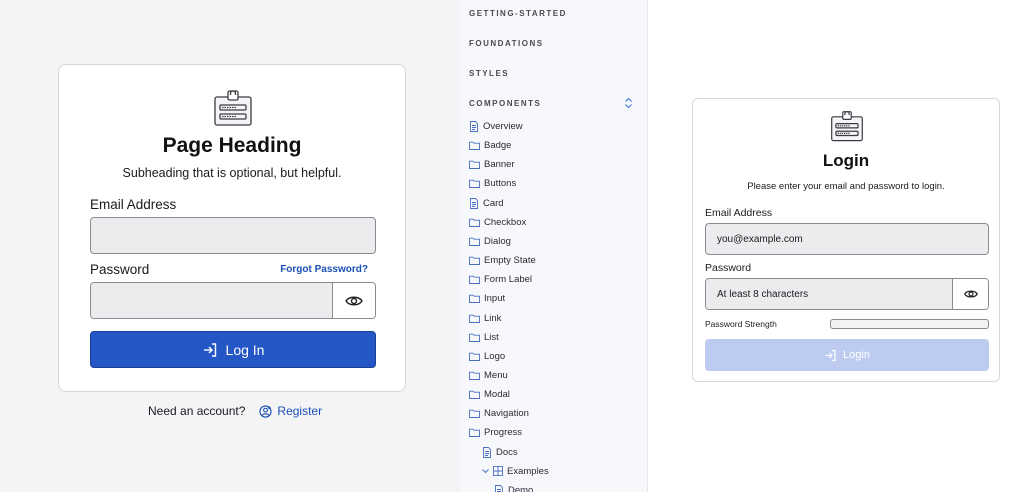 The width and height of the screenshot is (1024, 492). Describe the element at coordinates (528, 471) in the screenshot. I see `nav-item-label: Examples` at that location.